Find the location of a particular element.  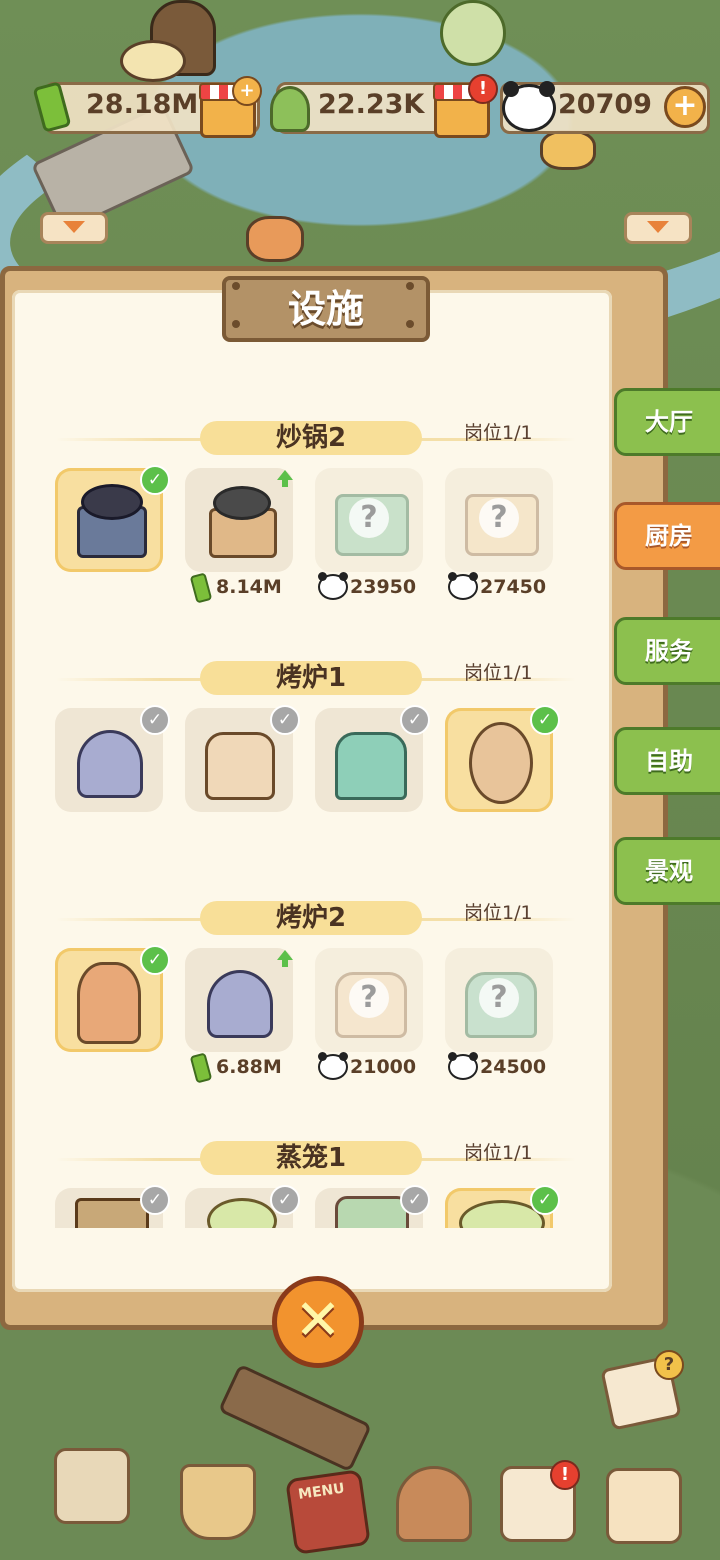

panda-icon is located at coordinates (529, 106).